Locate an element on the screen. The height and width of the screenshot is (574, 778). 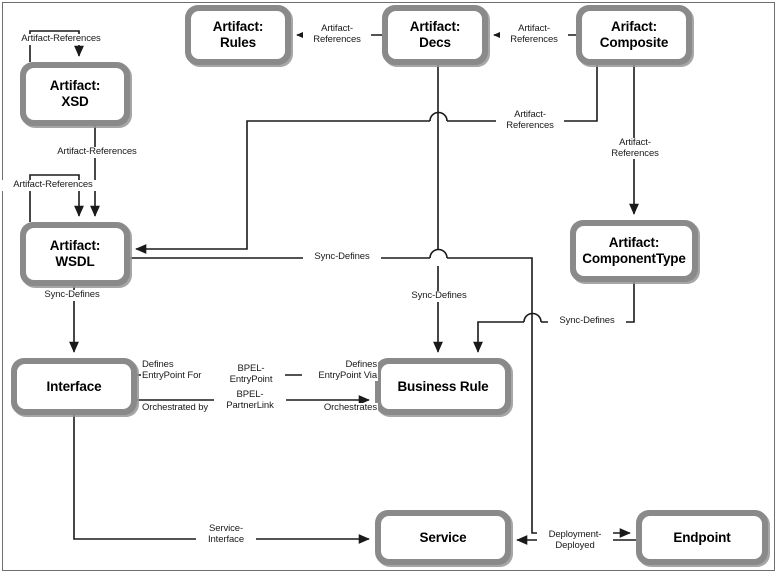
edge-label-bpel-partnerlink: BPEL- PartnerLink is located at coordinates (250, 400).